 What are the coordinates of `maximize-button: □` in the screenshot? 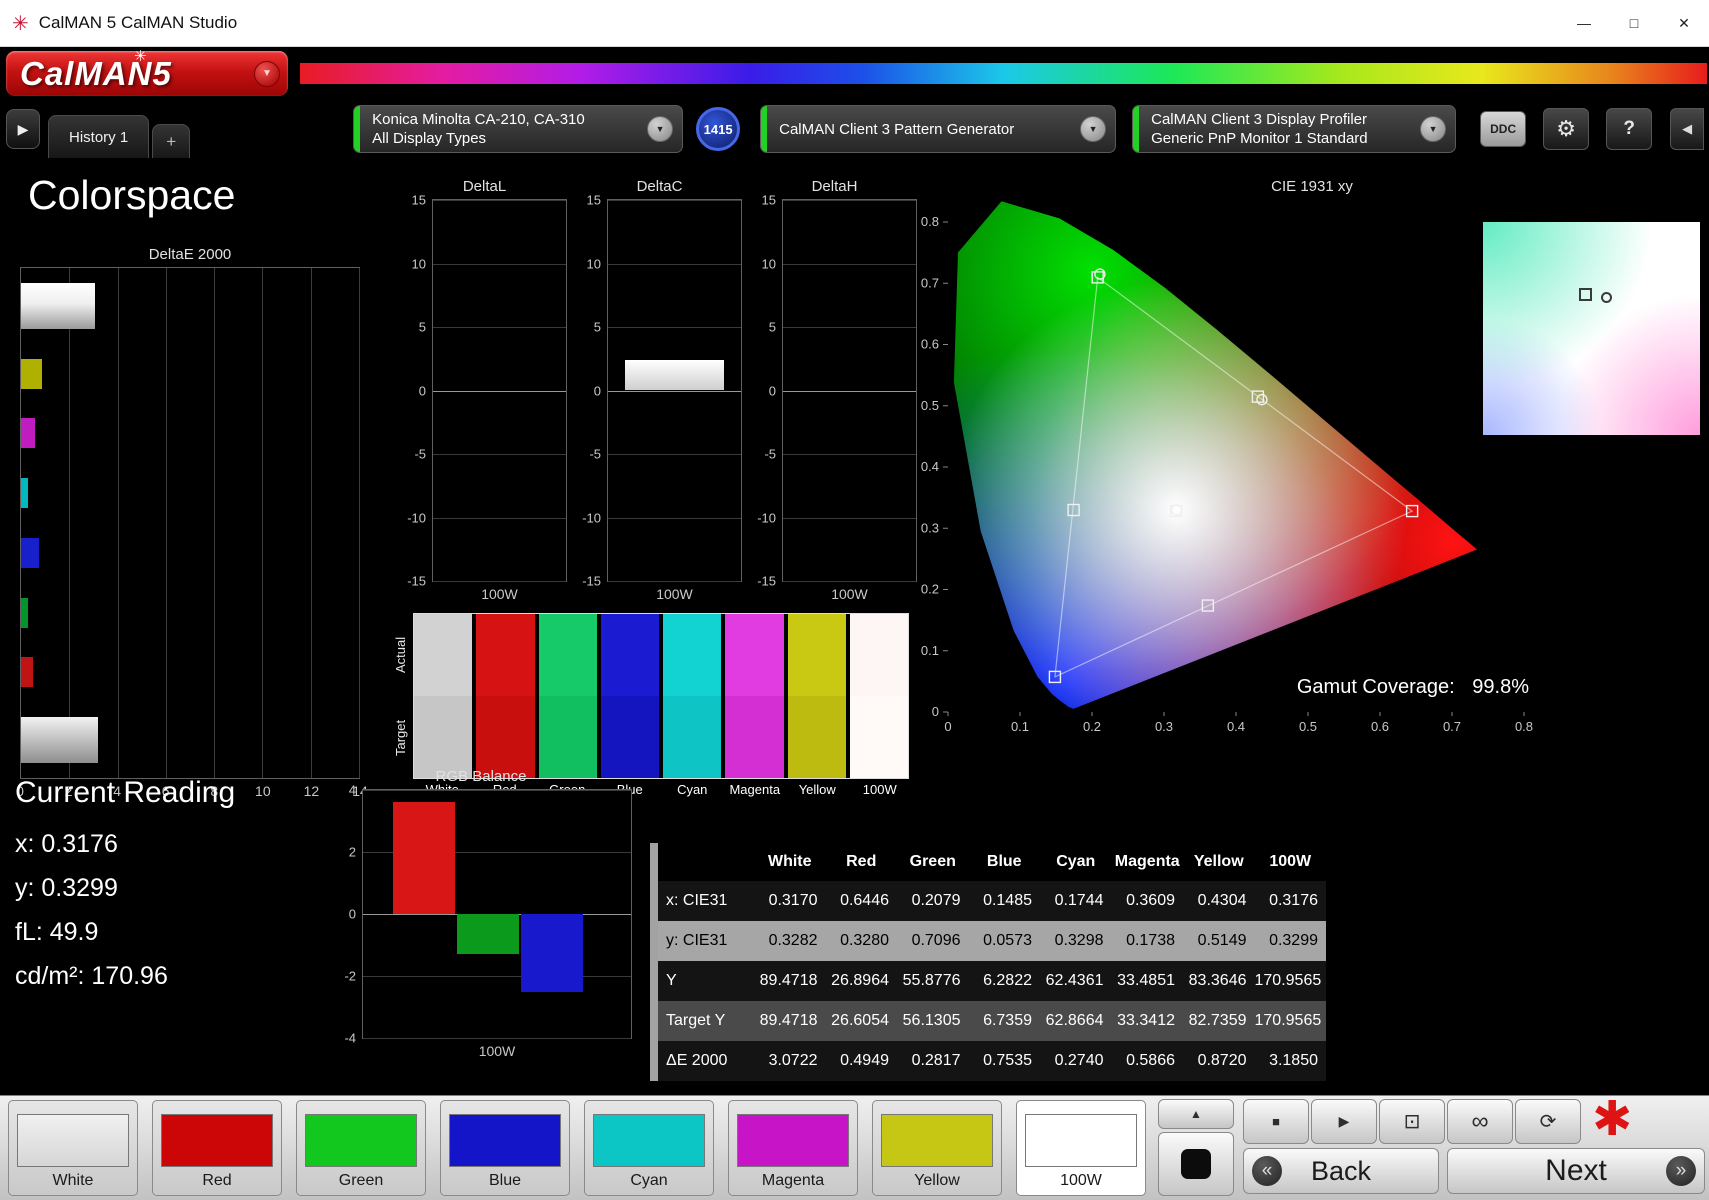 It's located at (1634, 23).